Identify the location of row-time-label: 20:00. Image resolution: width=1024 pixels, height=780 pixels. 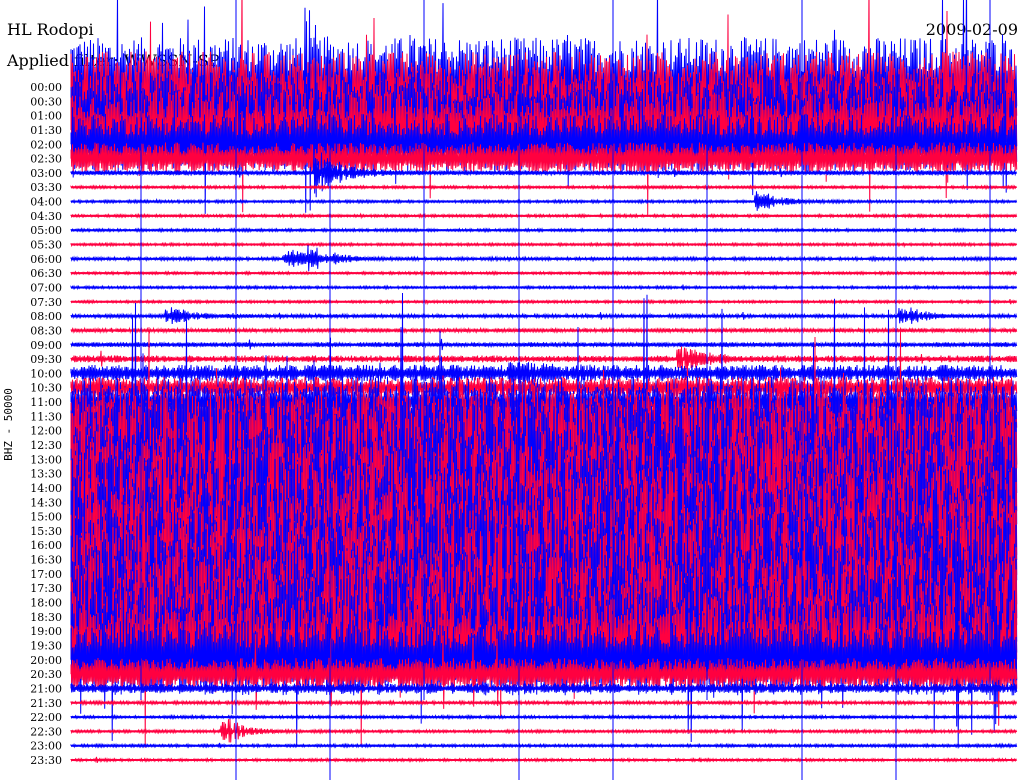
(46, 660).